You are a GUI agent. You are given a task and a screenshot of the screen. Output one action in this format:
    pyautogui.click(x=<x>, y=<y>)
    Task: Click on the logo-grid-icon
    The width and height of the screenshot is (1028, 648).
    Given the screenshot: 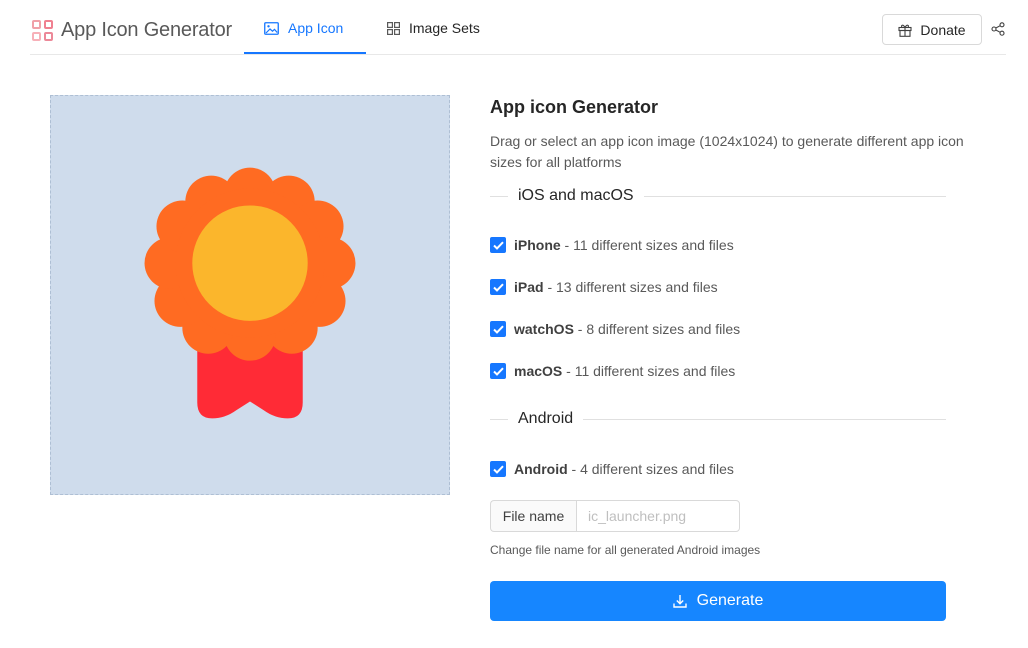 What is the action you would take?
    pyautogui.click(x=42, y=30)
    